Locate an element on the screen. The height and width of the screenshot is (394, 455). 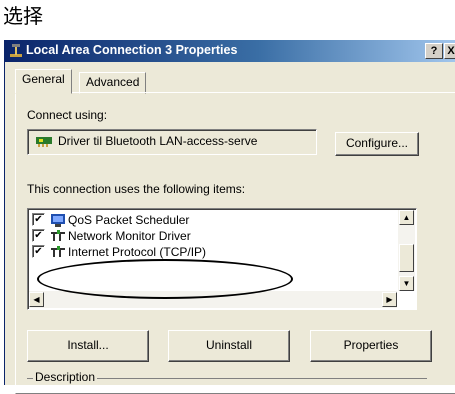
vertical-scroll-thumb is located at coordinates (406, 258).